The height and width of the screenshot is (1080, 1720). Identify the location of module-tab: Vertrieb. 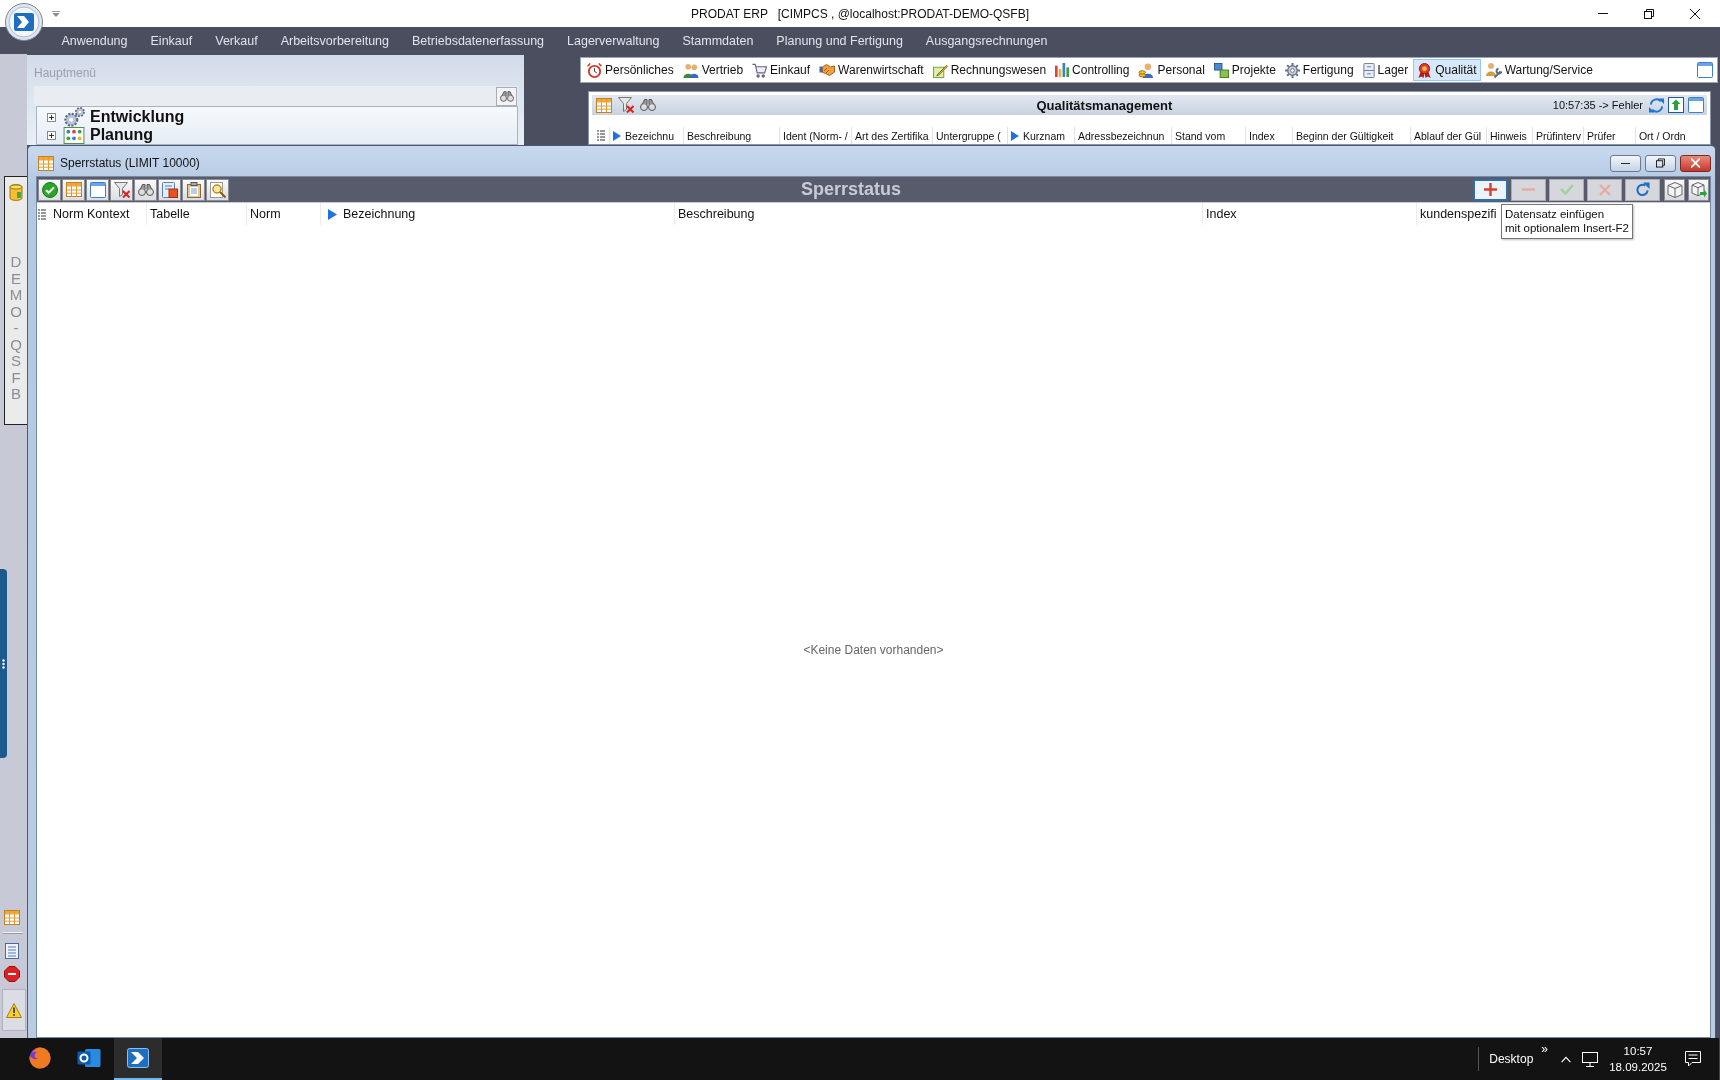
(713, 70).